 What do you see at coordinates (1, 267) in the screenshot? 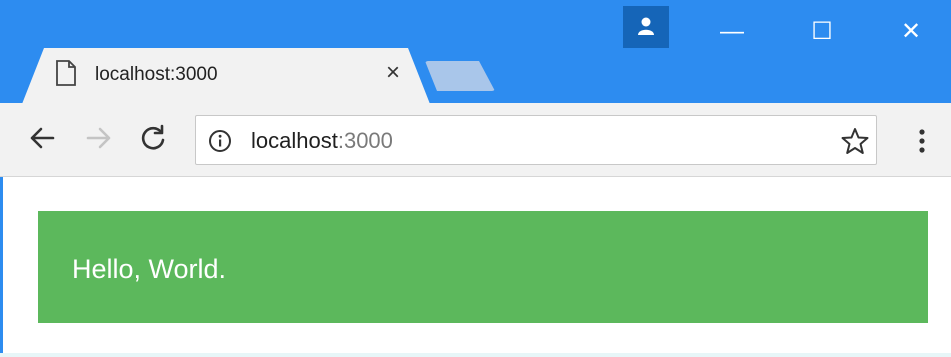
I see `window-left-border` at bounding box center [1, 267].